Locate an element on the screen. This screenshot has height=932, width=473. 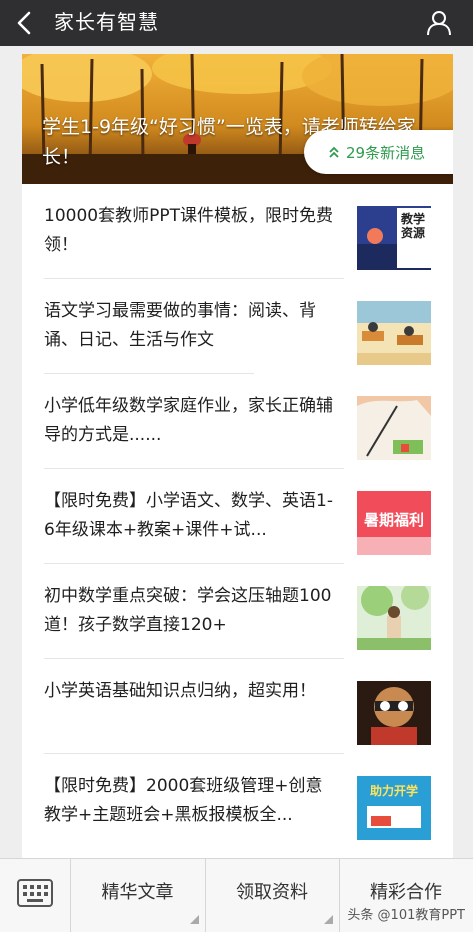
bottom-menu-bar: 精华文章 领取资料 精彩合作 头条 @101教育PPT is located at coordinates (236, 895).